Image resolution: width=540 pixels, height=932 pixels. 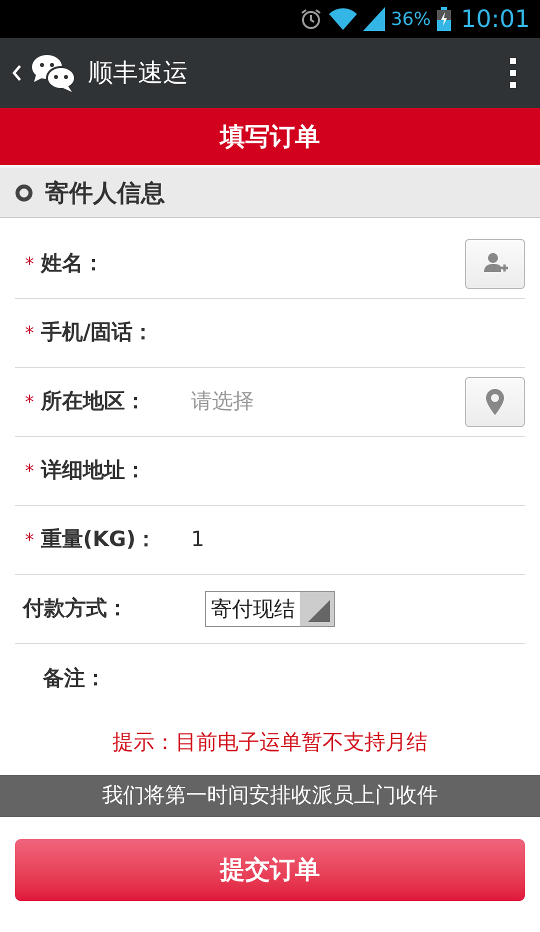 What do you see at coordinates (310, 19) in the screenshot?
I see `alarm-clock-icon` at bounding box center [310, 19].